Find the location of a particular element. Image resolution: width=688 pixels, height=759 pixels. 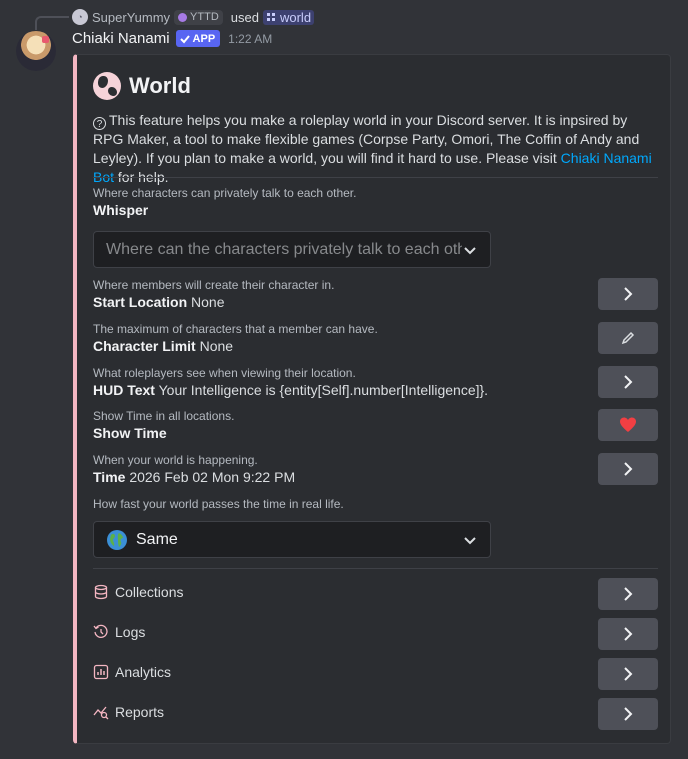

guild-tag: YTTD is located at coordinates (198, 17).